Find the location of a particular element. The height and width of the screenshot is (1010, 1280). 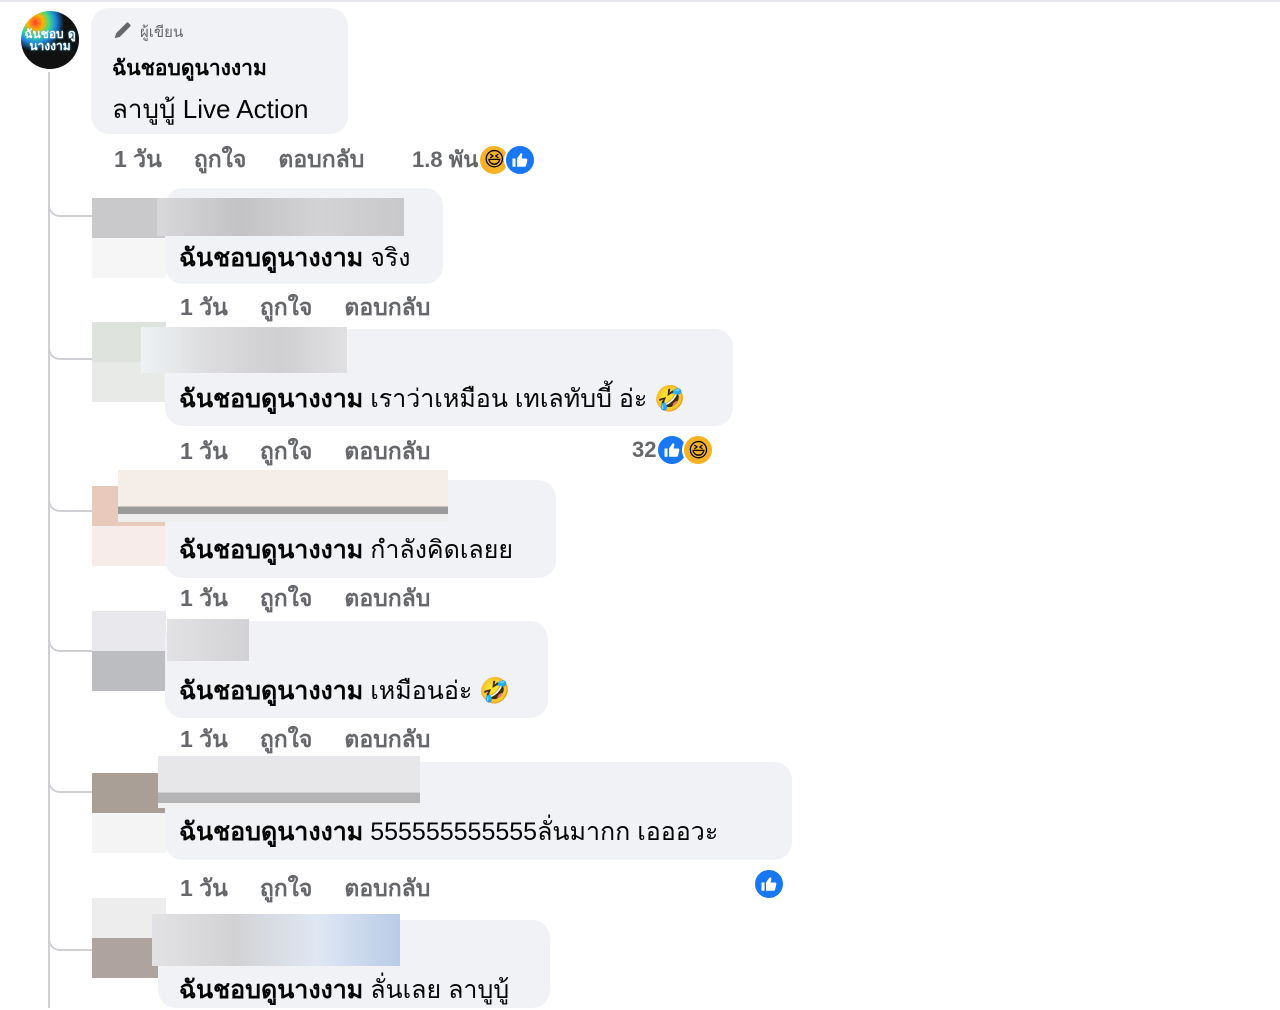

reply-bubble: ฉันชอบดูนางงาม ลั่นเลย ลาบูบู้ is located at coordinates (351, 962).